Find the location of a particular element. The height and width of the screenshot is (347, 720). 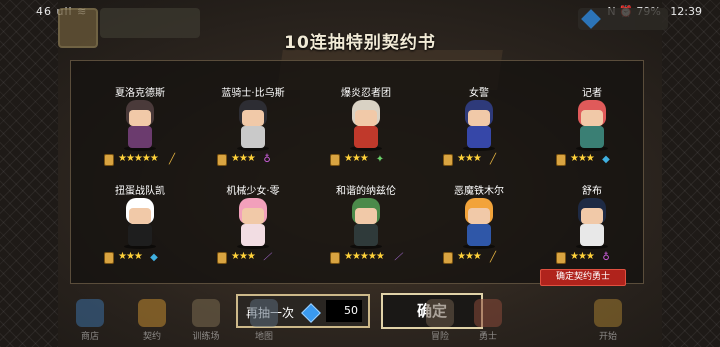

hero-card: 和谐的纳兹伦 ★★★★★ ⟋ is located at coordinates (366, 234).